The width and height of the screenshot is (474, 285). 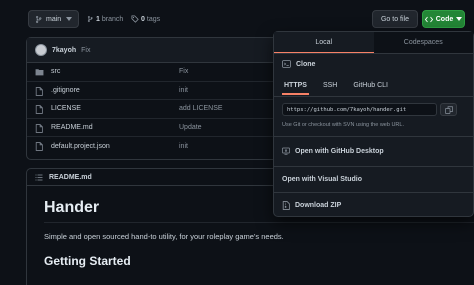 I want to click on download-zip-item: Download ZIP, so click(x=311, y=205).